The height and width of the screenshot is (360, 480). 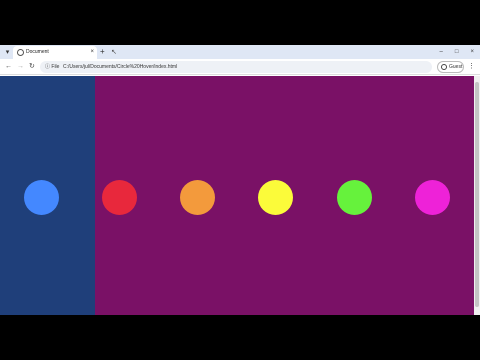 What do you see at coordinates (441, 52) in the screenshot?
I see `minimize-button: –` at bounding box center [441, 52].